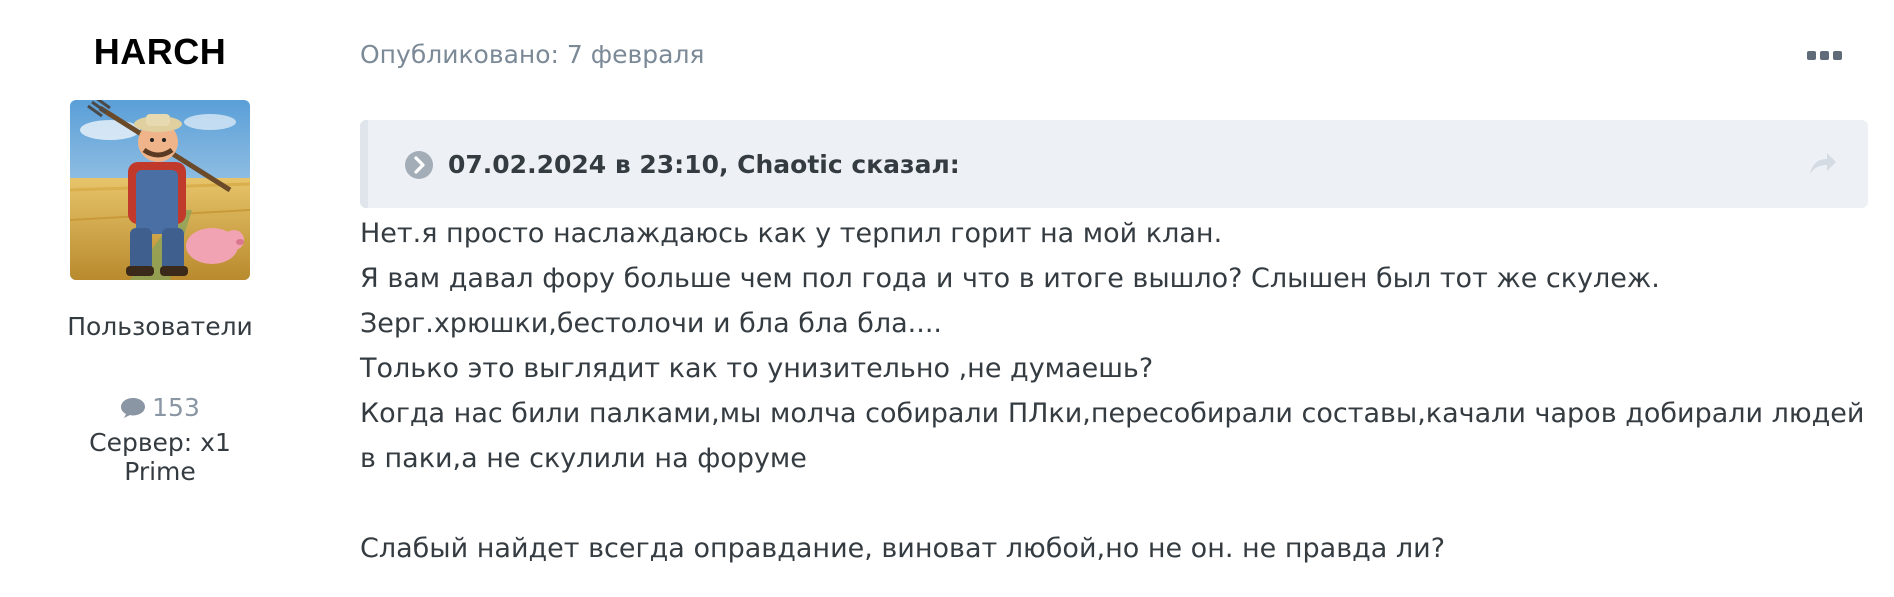 Image resolution: width=1894 pixels, height=597 pixels. Describe the element at coordinates (160, 457) in the screenshot. I see `author-server: Сервер: x1 Prime` at that location.